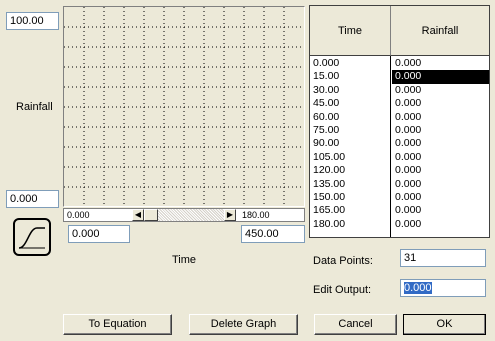  I want to click on table-row: 120.00 0.000, so click(399, 170).